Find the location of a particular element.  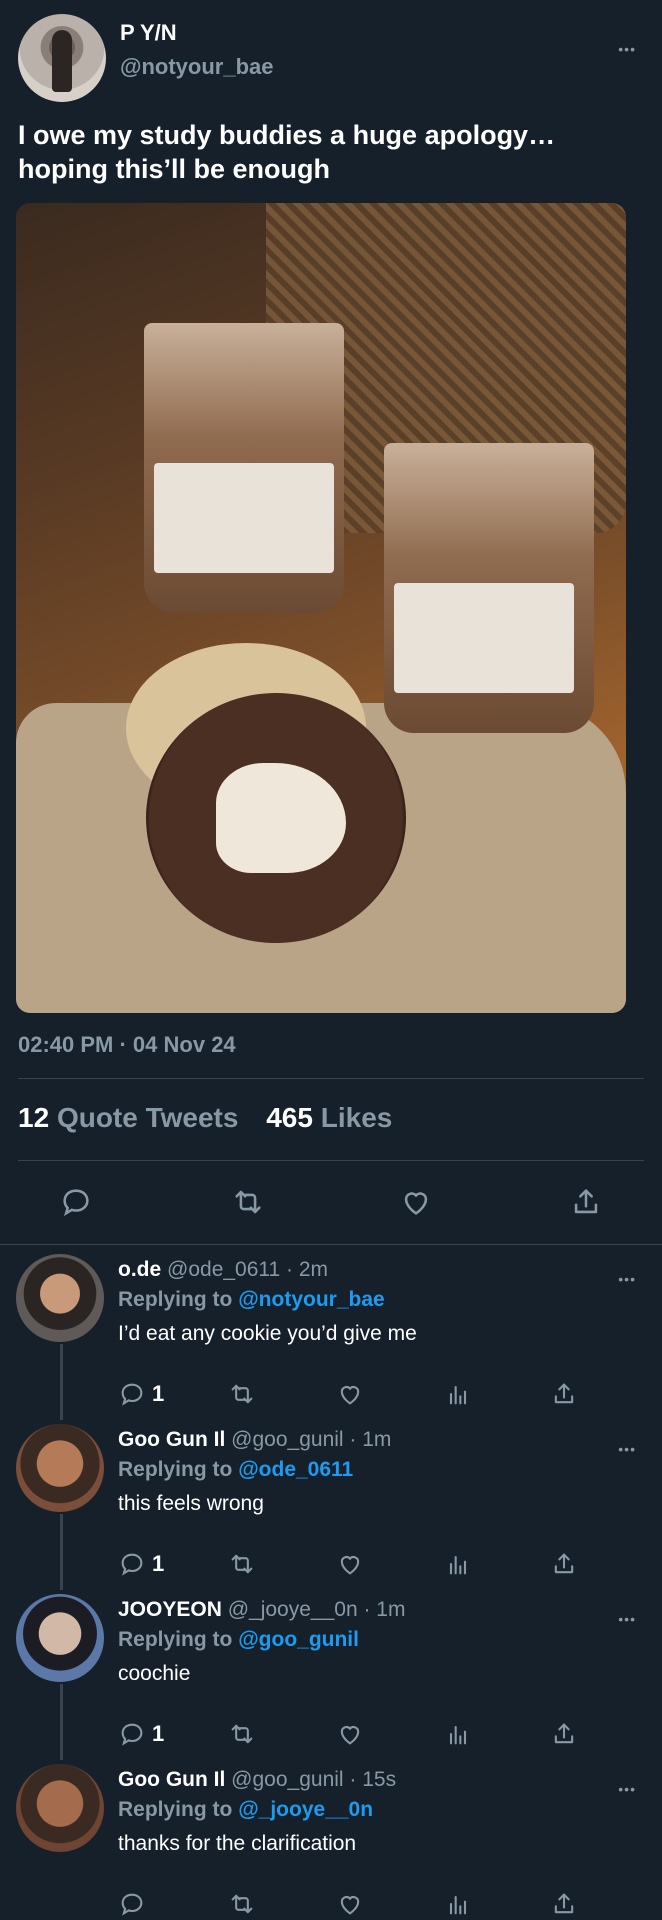

tweet-stats: 12 Quote Tweets 465 Likes is located at coordinates (215, 1118).